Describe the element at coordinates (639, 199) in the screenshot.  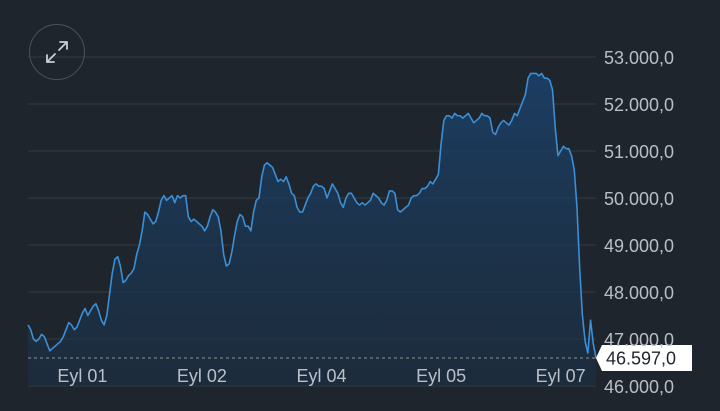
I see `y-tick-label: 50.000,0` at that location.